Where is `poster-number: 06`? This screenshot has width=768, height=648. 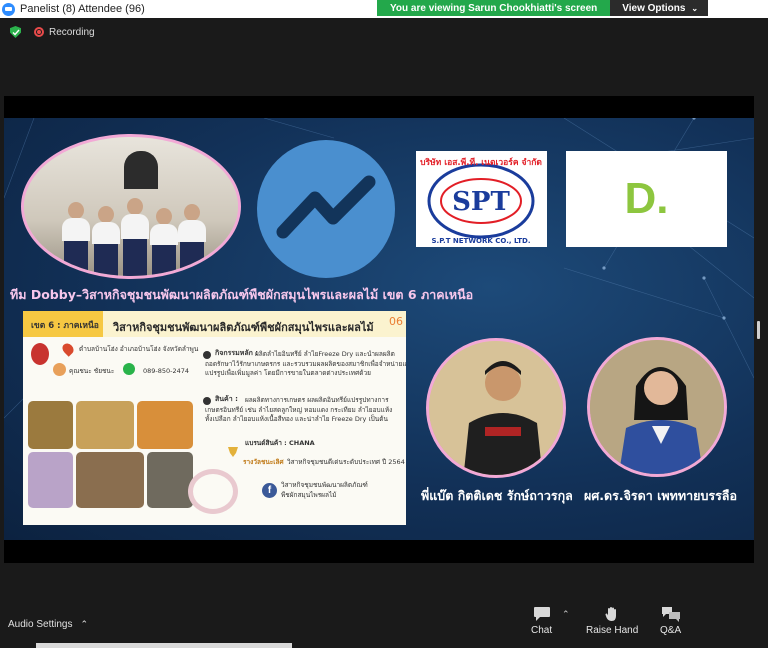
poster-number: 06 is located at coordinates (396, 321).